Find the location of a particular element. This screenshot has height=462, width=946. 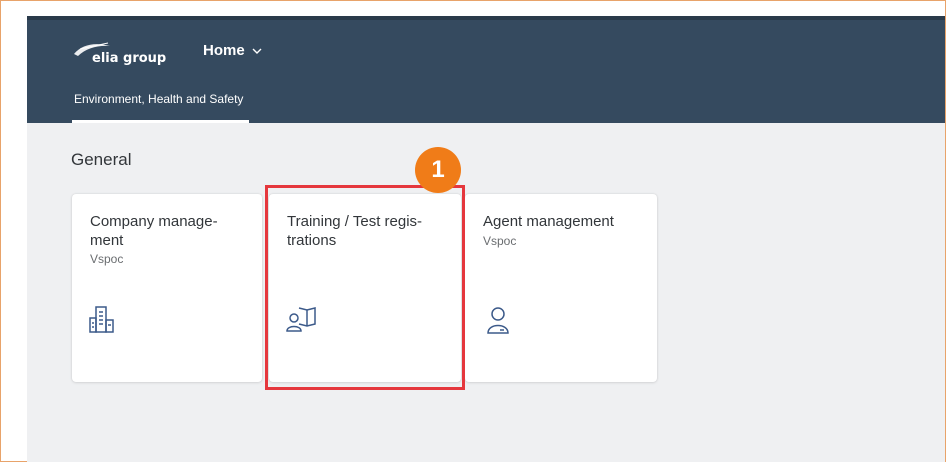

tile-title: Agent management is located at coordinates (548, 221).